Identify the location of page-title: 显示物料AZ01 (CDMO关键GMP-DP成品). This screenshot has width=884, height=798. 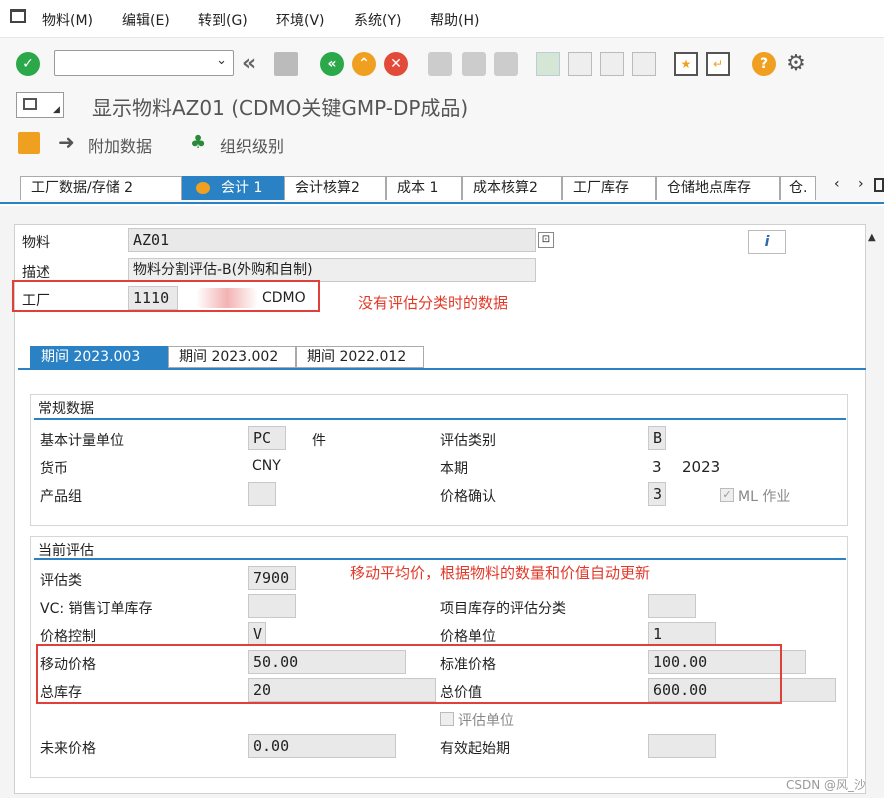
(280, 108).